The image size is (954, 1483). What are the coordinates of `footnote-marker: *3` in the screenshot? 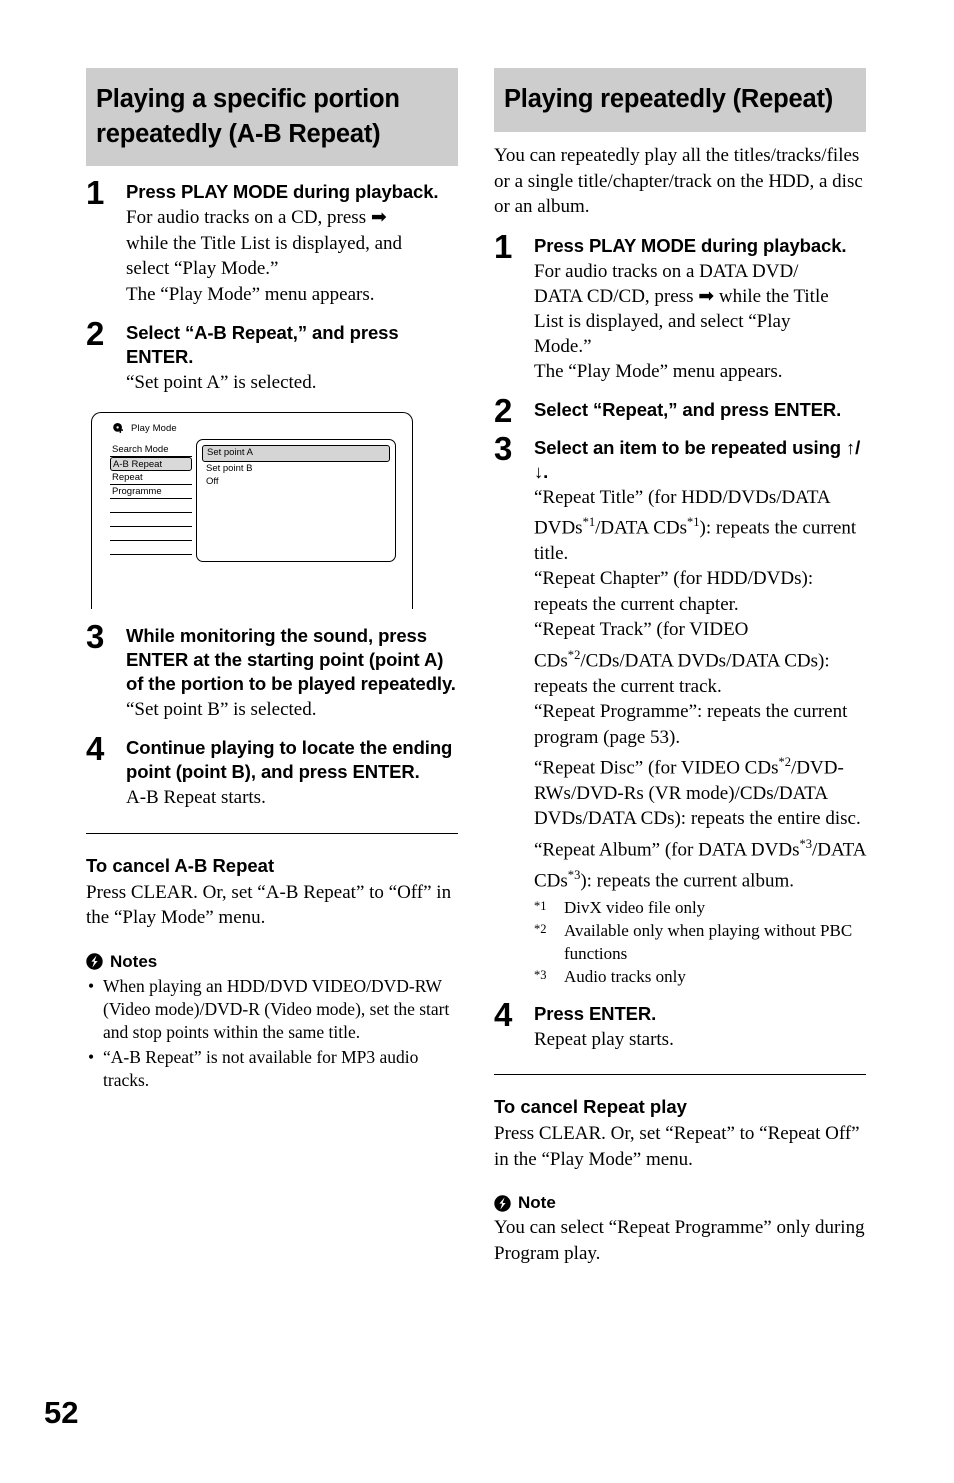 It's located at (574, 874).